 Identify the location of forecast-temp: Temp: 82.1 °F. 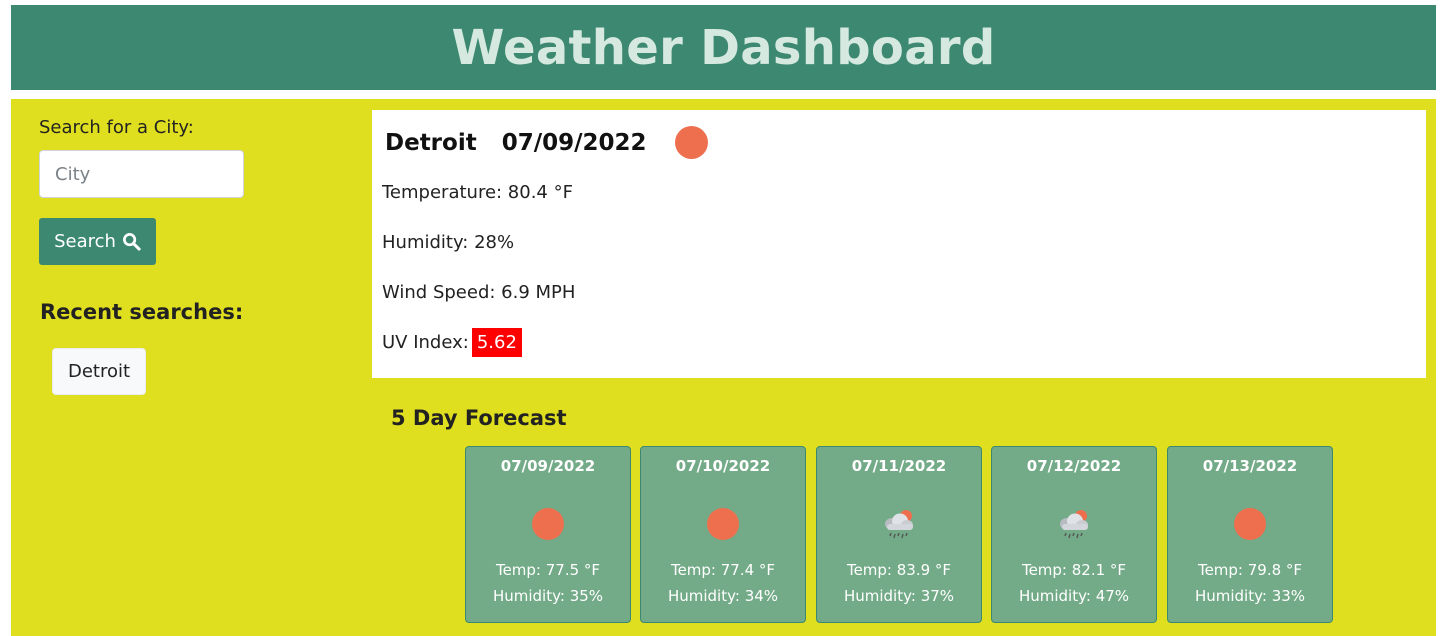
(1074, 570).